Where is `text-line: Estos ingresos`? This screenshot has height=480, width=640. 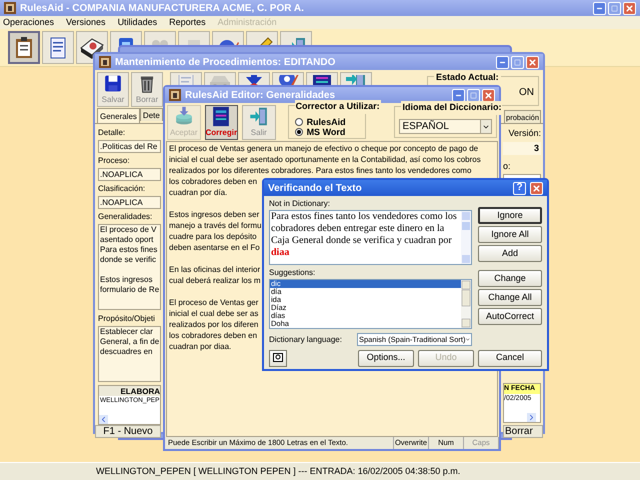 text-line: Estos ingresos is located at coordinates (126, 280).